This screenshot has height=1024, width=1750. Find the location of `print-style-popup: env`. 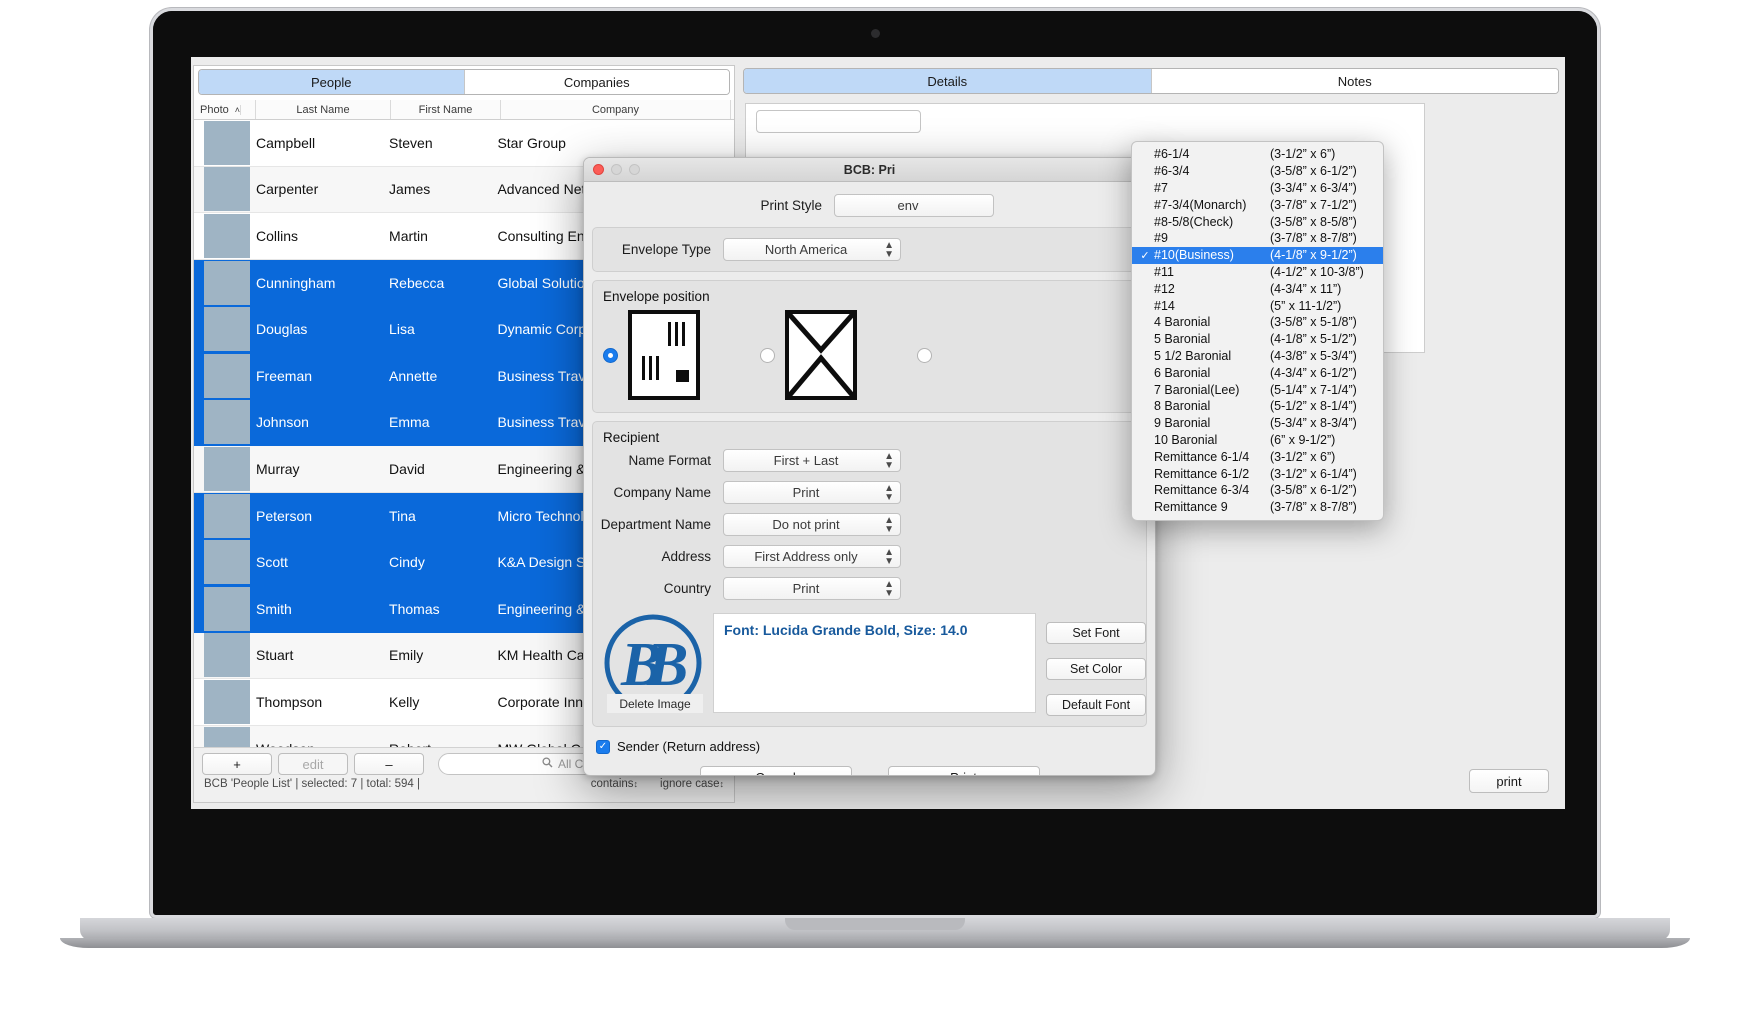

print-style-popup: env is located at coordinates (914, 205).